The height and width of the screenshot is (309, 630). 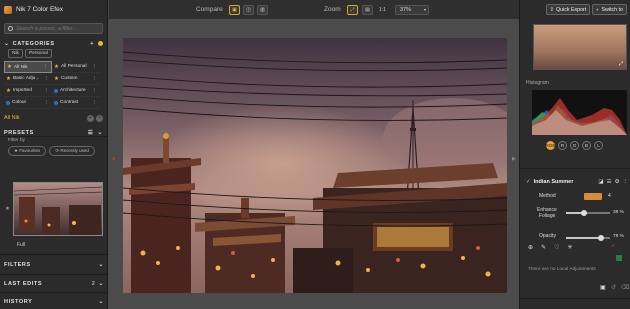 What do you see at coordinates (601, 238) in the screenshot?
I see `opacity-knob` at bounding box center [601, 238].